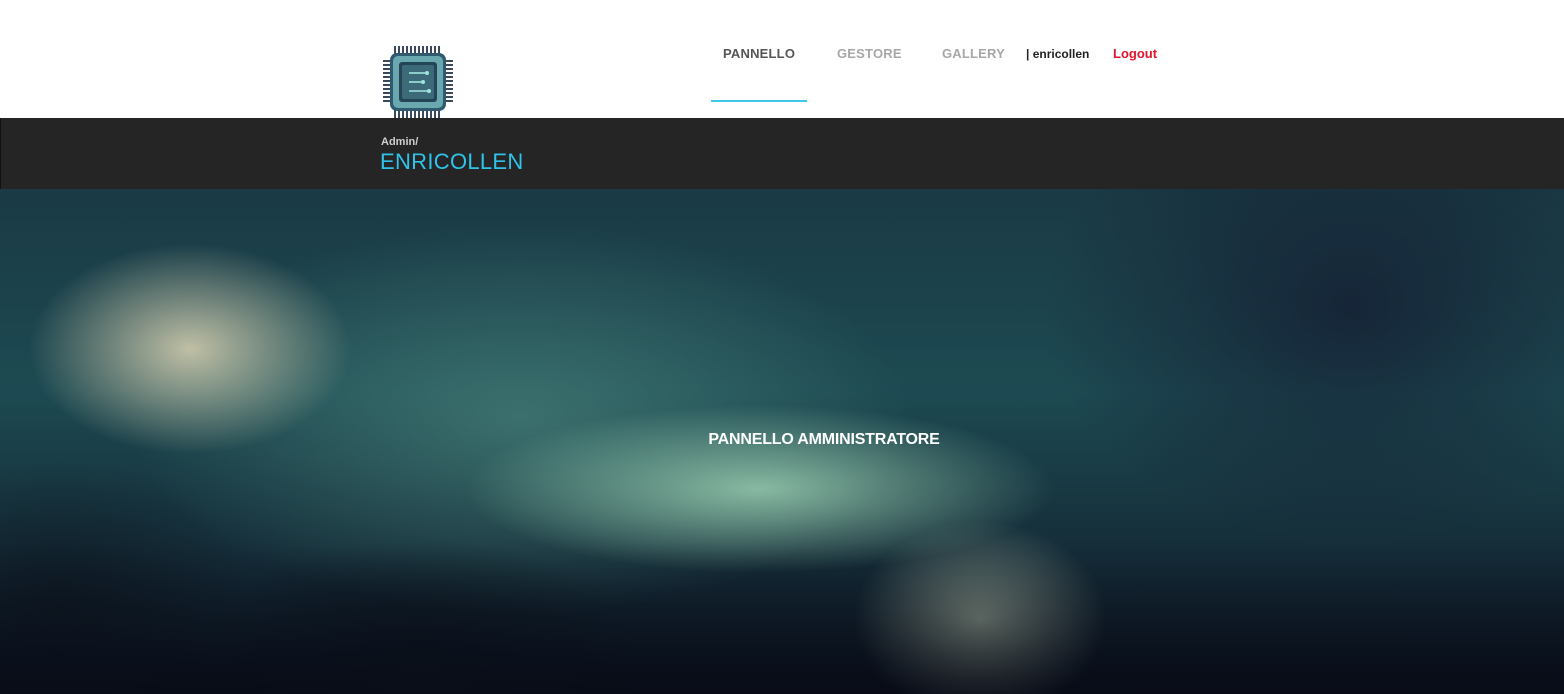 This screenshot has height=694, width=1564. What do you see at coordinates (400, 142) in the screenshot?
I see `breadcrumb: Admin/` at bounding box center [400, 142].